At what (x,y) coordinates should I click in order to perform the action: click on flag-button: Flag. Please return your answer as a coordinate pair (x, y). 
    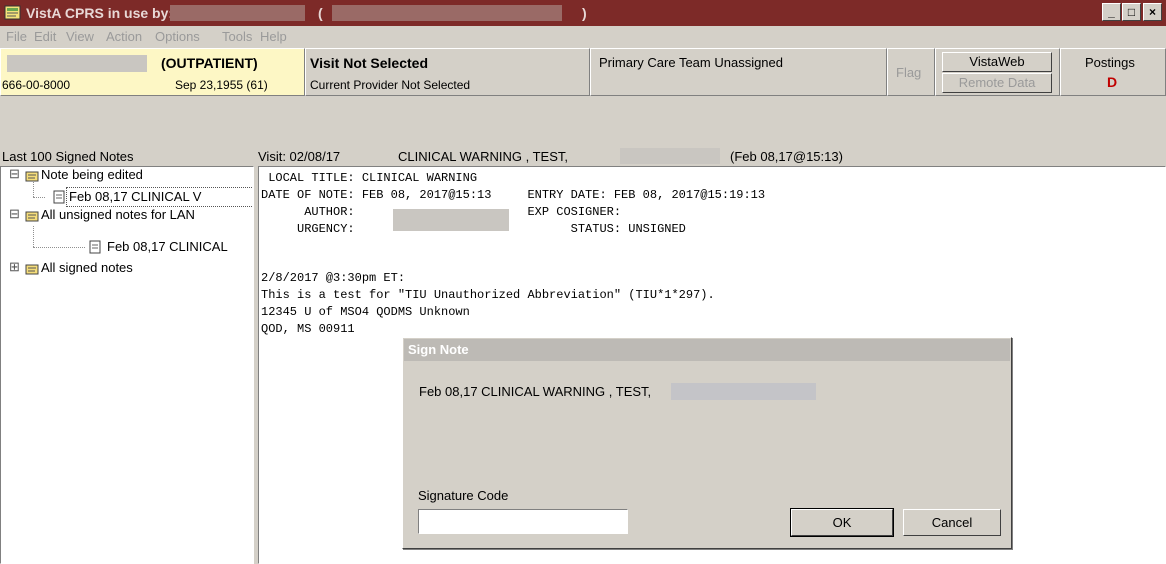
    Looking at the image, I should click on (911, 72).